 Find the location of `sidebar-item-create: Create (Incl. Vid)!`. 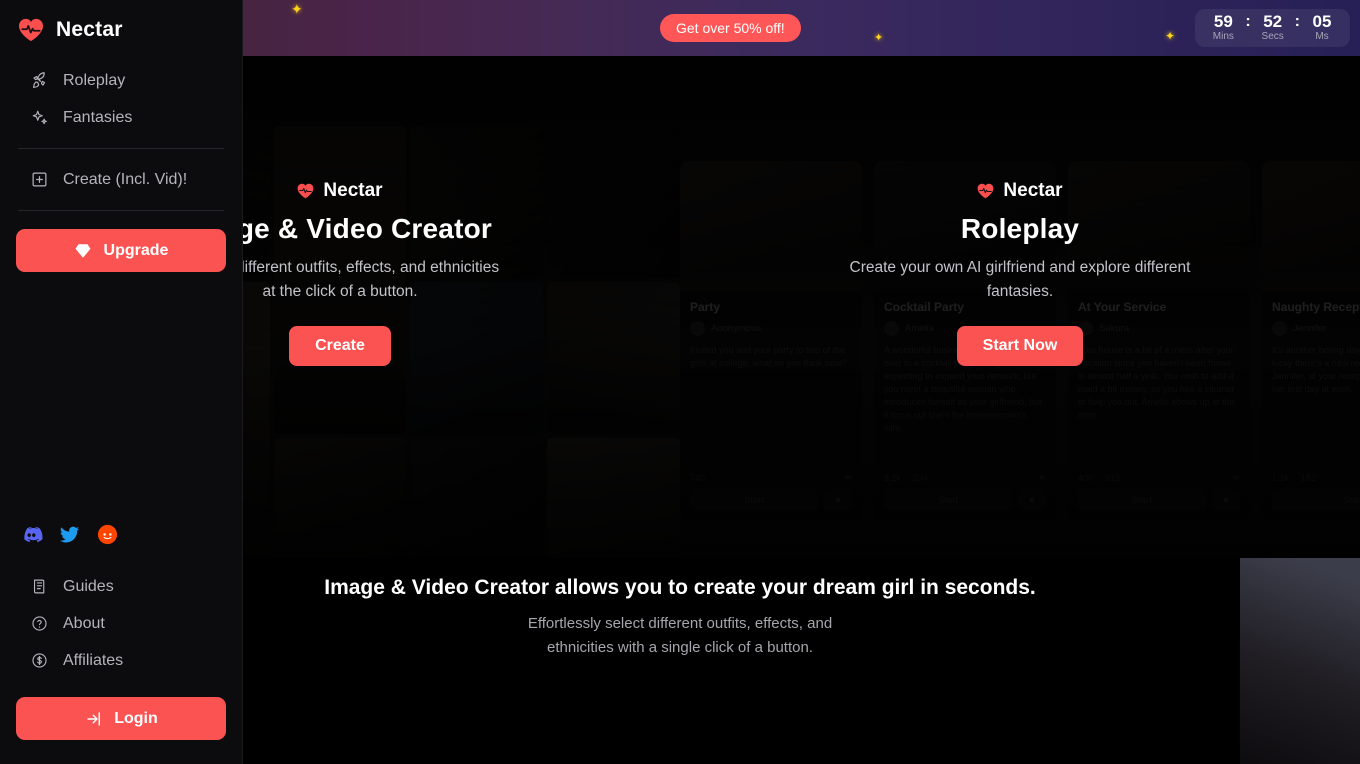

sidebar-item-create: Create (Incl. Vid)! is located at coordinates (121, 179).